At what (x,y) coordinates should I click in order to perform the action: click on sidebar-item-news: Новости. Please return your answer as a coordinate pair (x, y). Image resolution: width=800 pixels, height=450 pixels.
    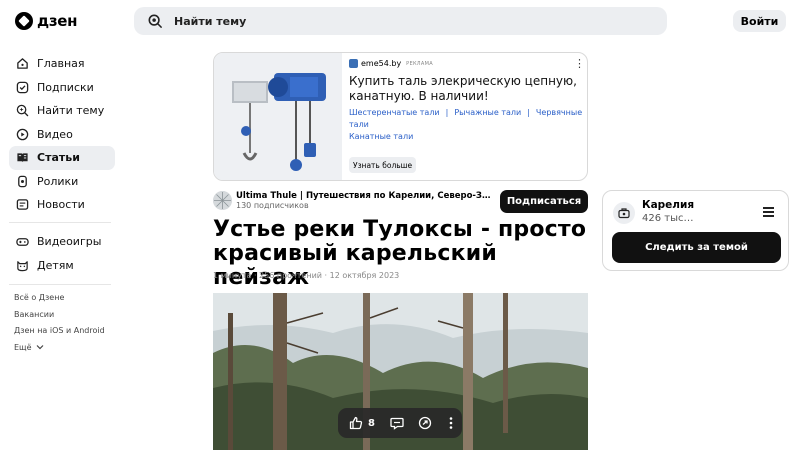
    Looking at the image, I should click on (62, 205).